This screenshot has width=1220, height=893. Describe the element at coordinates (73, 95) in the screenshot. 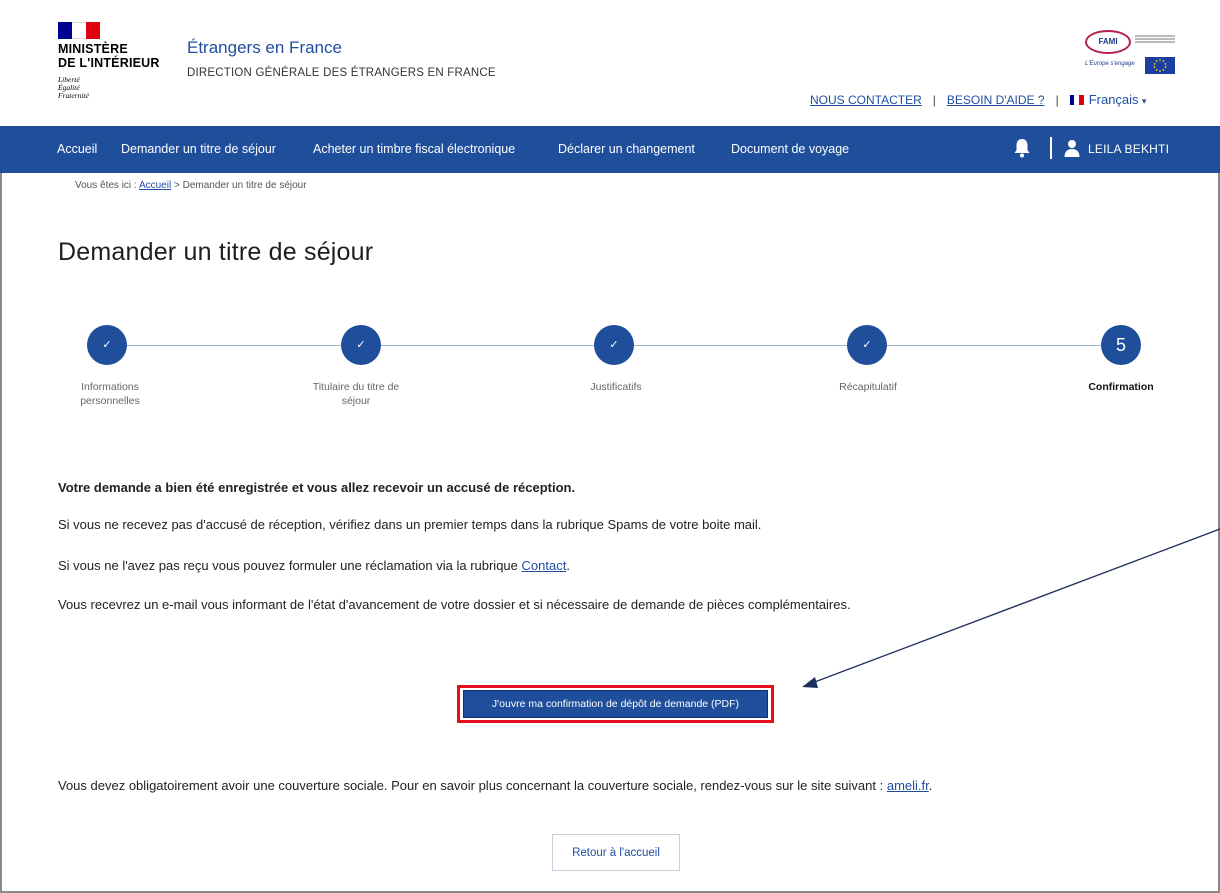

I see `devise-fraternite: Fraternité` at that location.